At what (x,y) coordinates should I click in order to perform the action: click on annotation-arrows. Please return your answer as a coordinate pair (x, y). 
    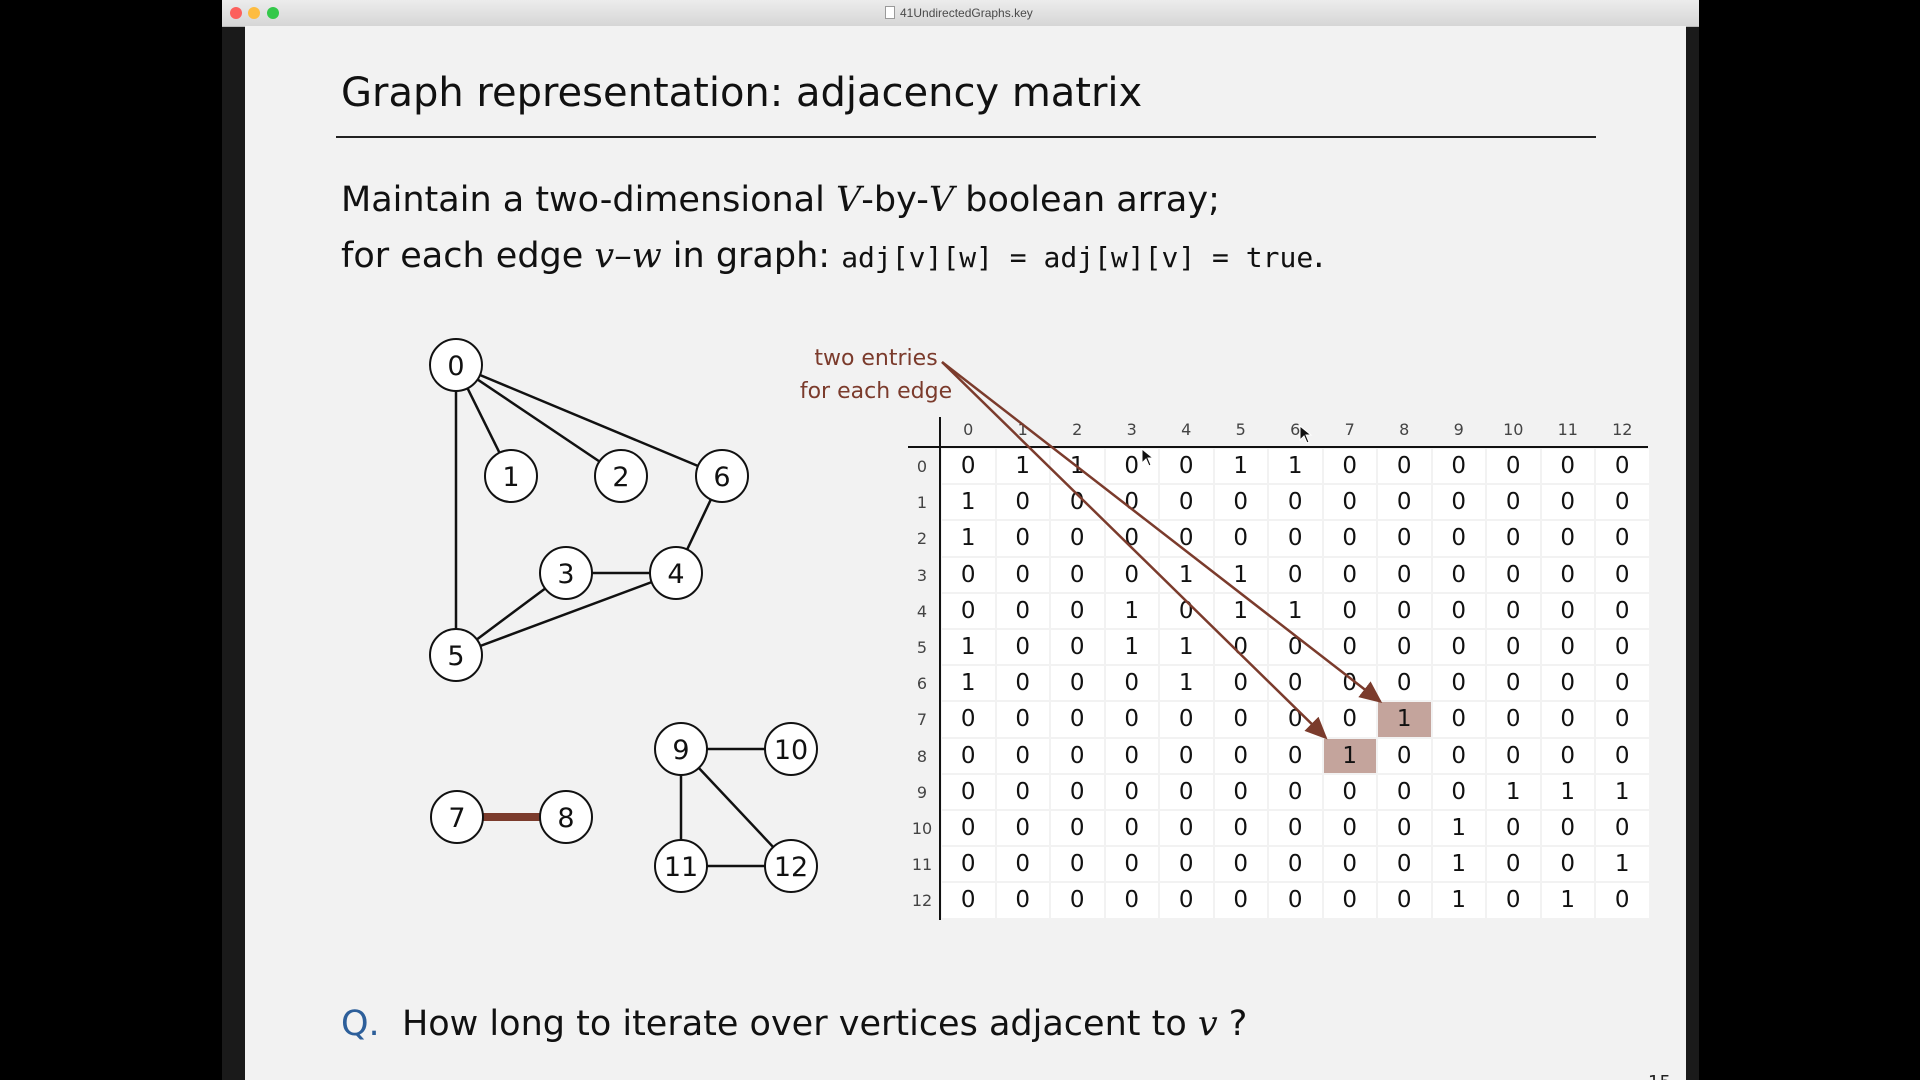
    Looking at the image, I should click on (1162, 550).